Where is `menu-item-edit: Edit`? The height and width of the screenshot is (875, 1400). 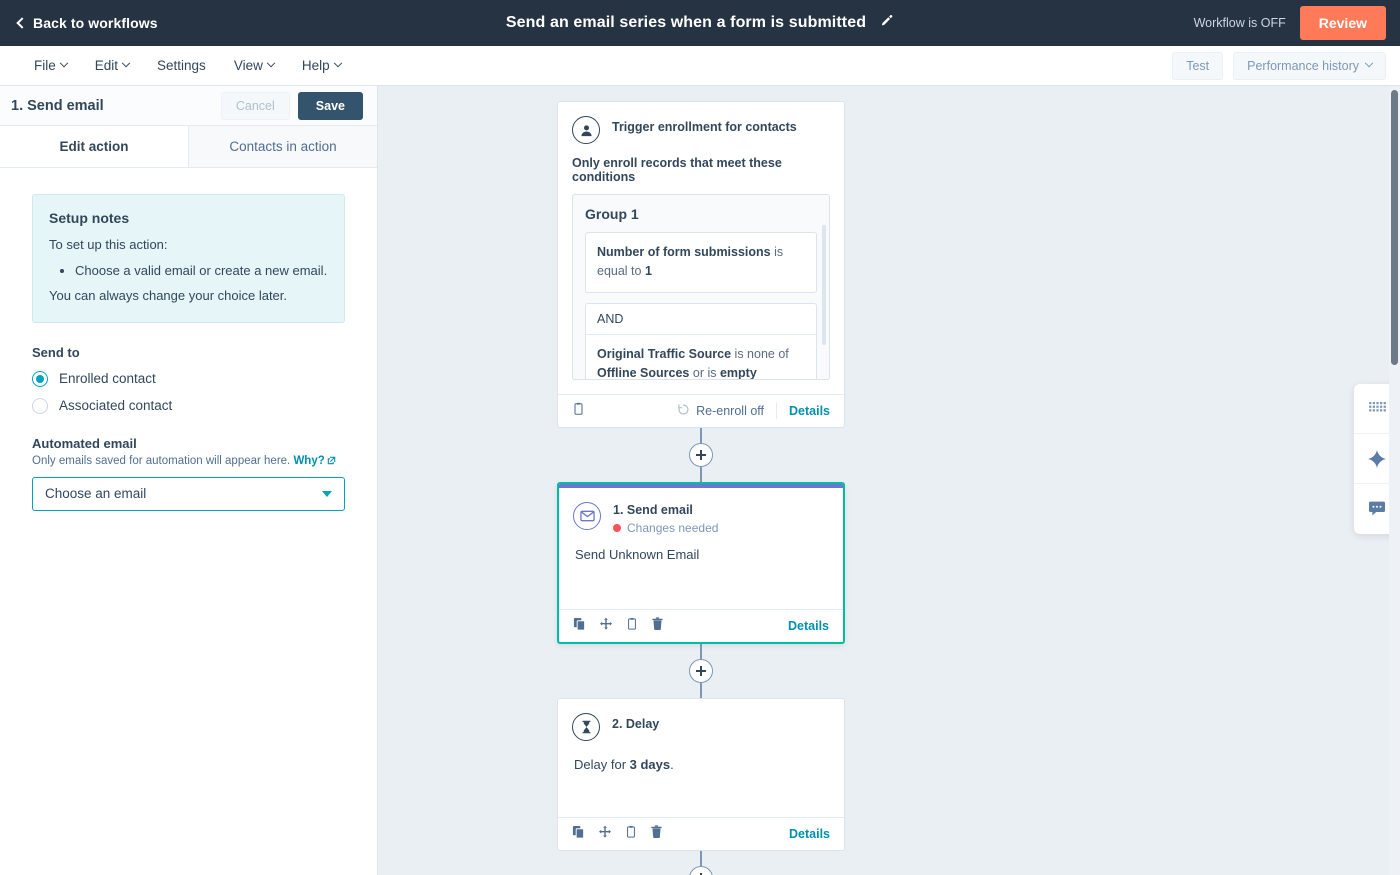
menu-item-edit: Edit is located at coordinates (112, 65).